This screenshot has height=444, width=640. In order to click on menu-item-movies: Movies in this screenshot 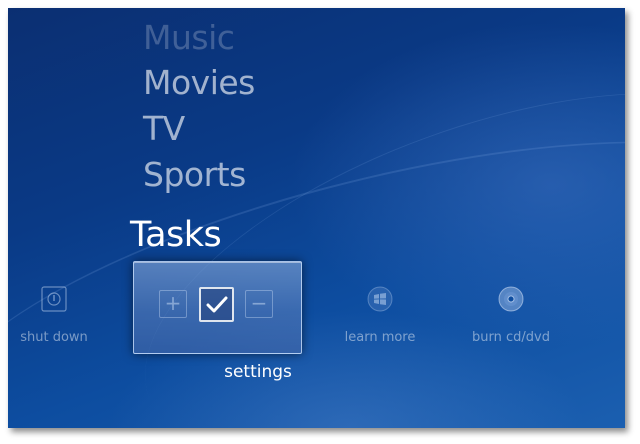, I will do `click(199, 82)`.